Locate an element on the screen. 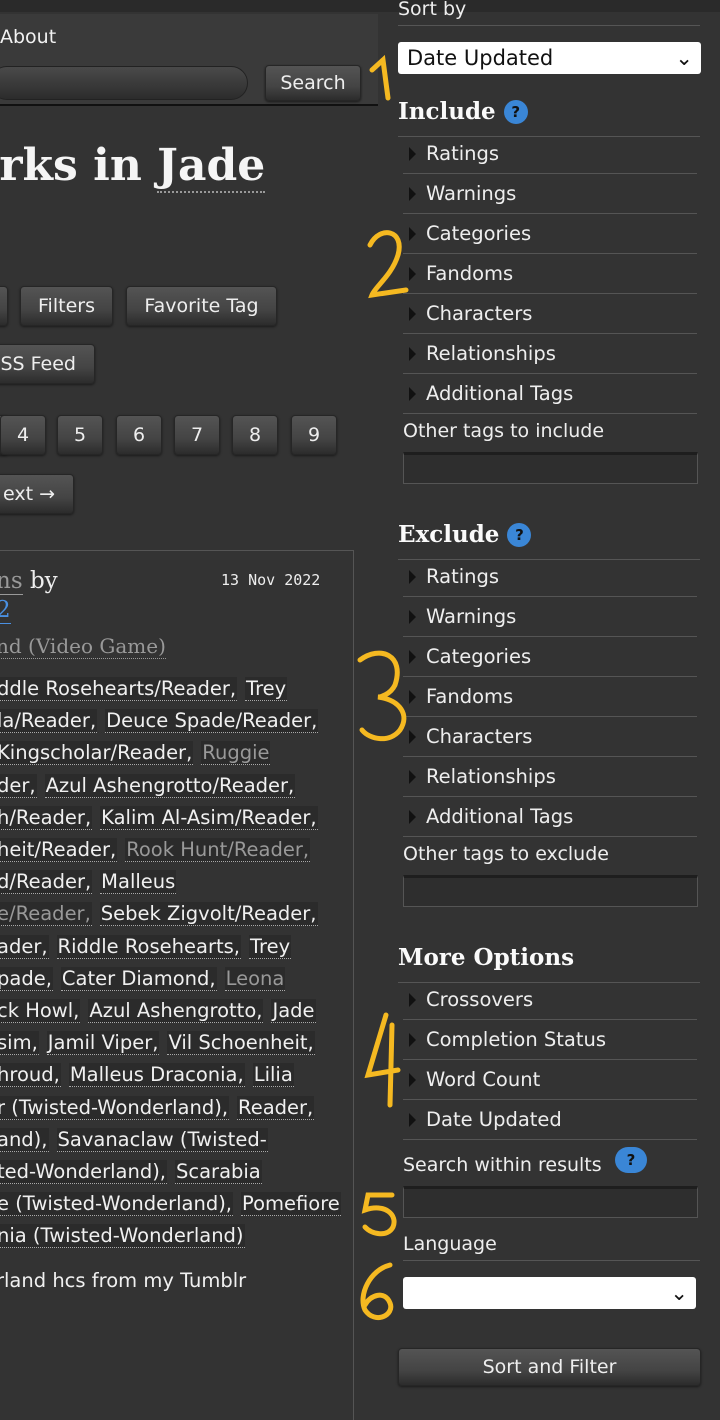  site-search-input is located at coordinates (124, 83).